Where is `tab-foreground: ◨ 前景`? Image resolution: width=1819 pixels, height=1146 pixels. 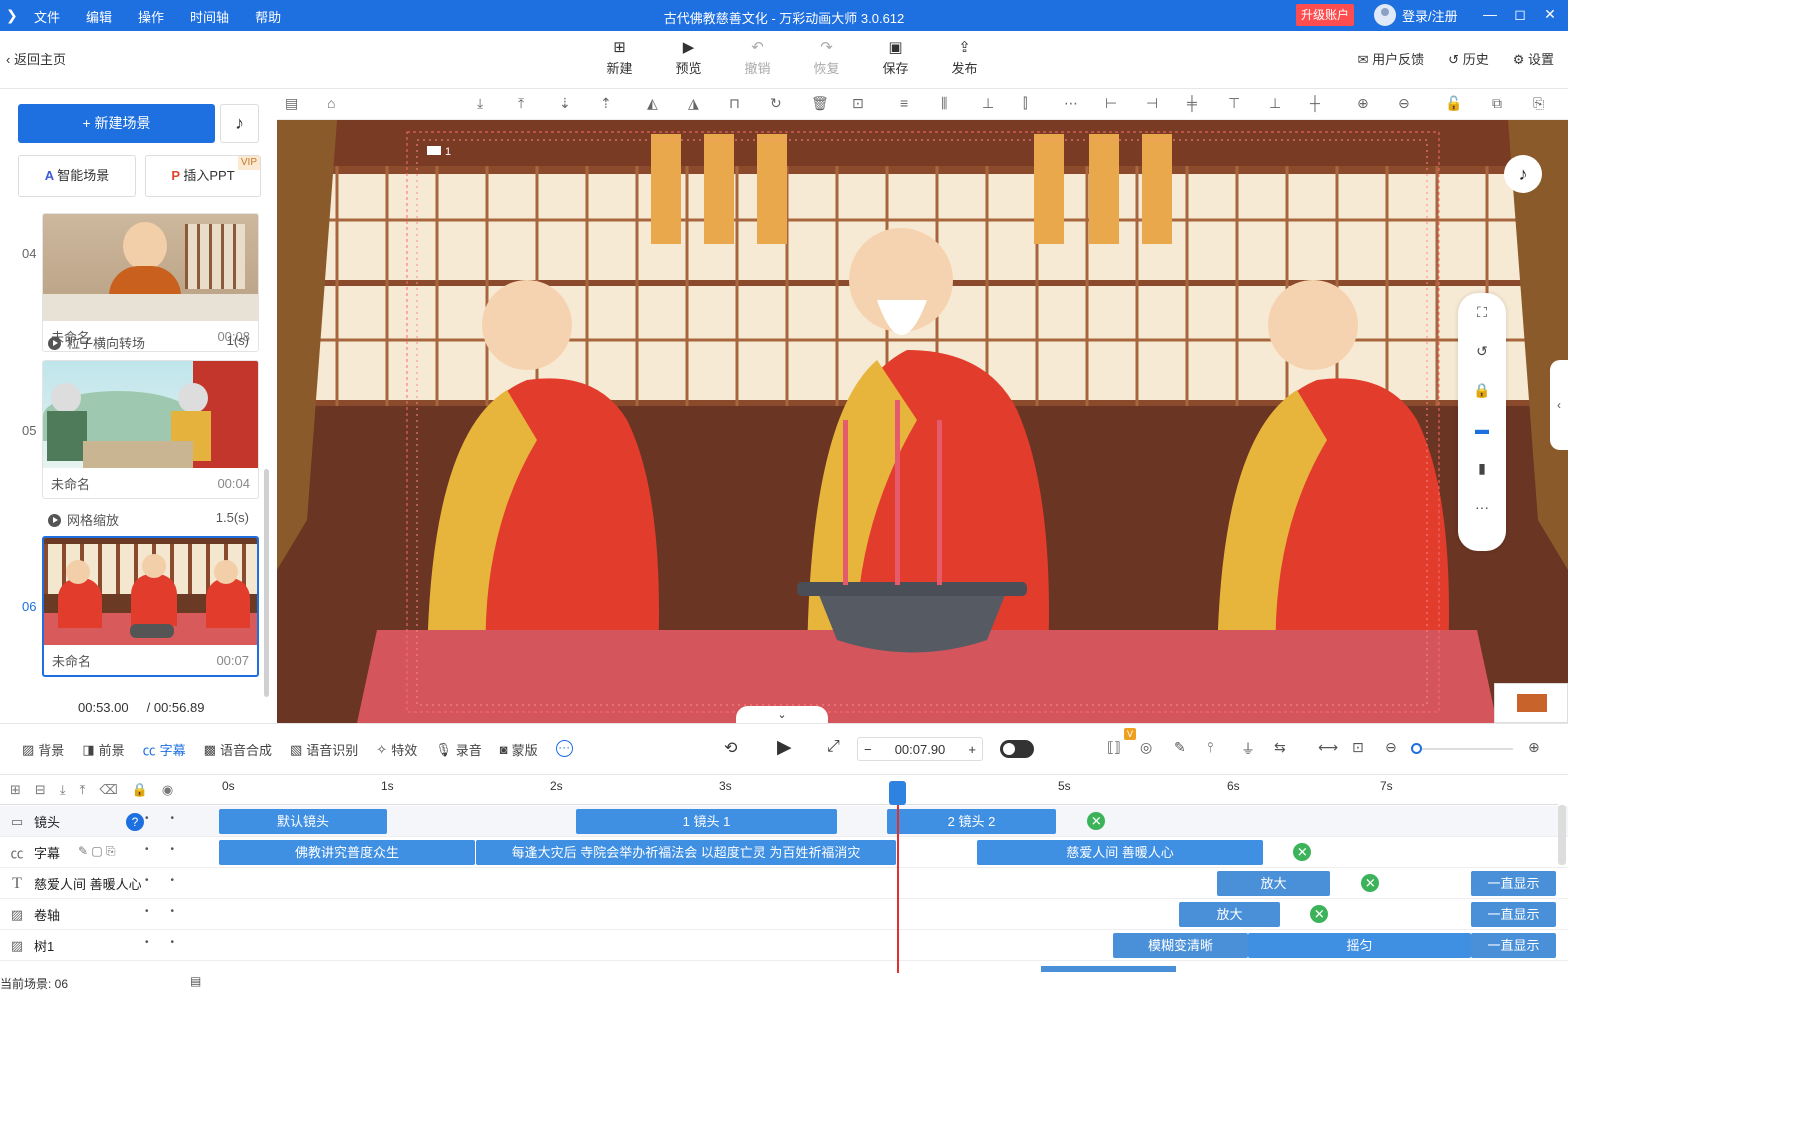 tab-foreground: ◨ 前景 is located at coordinates (103, 749).